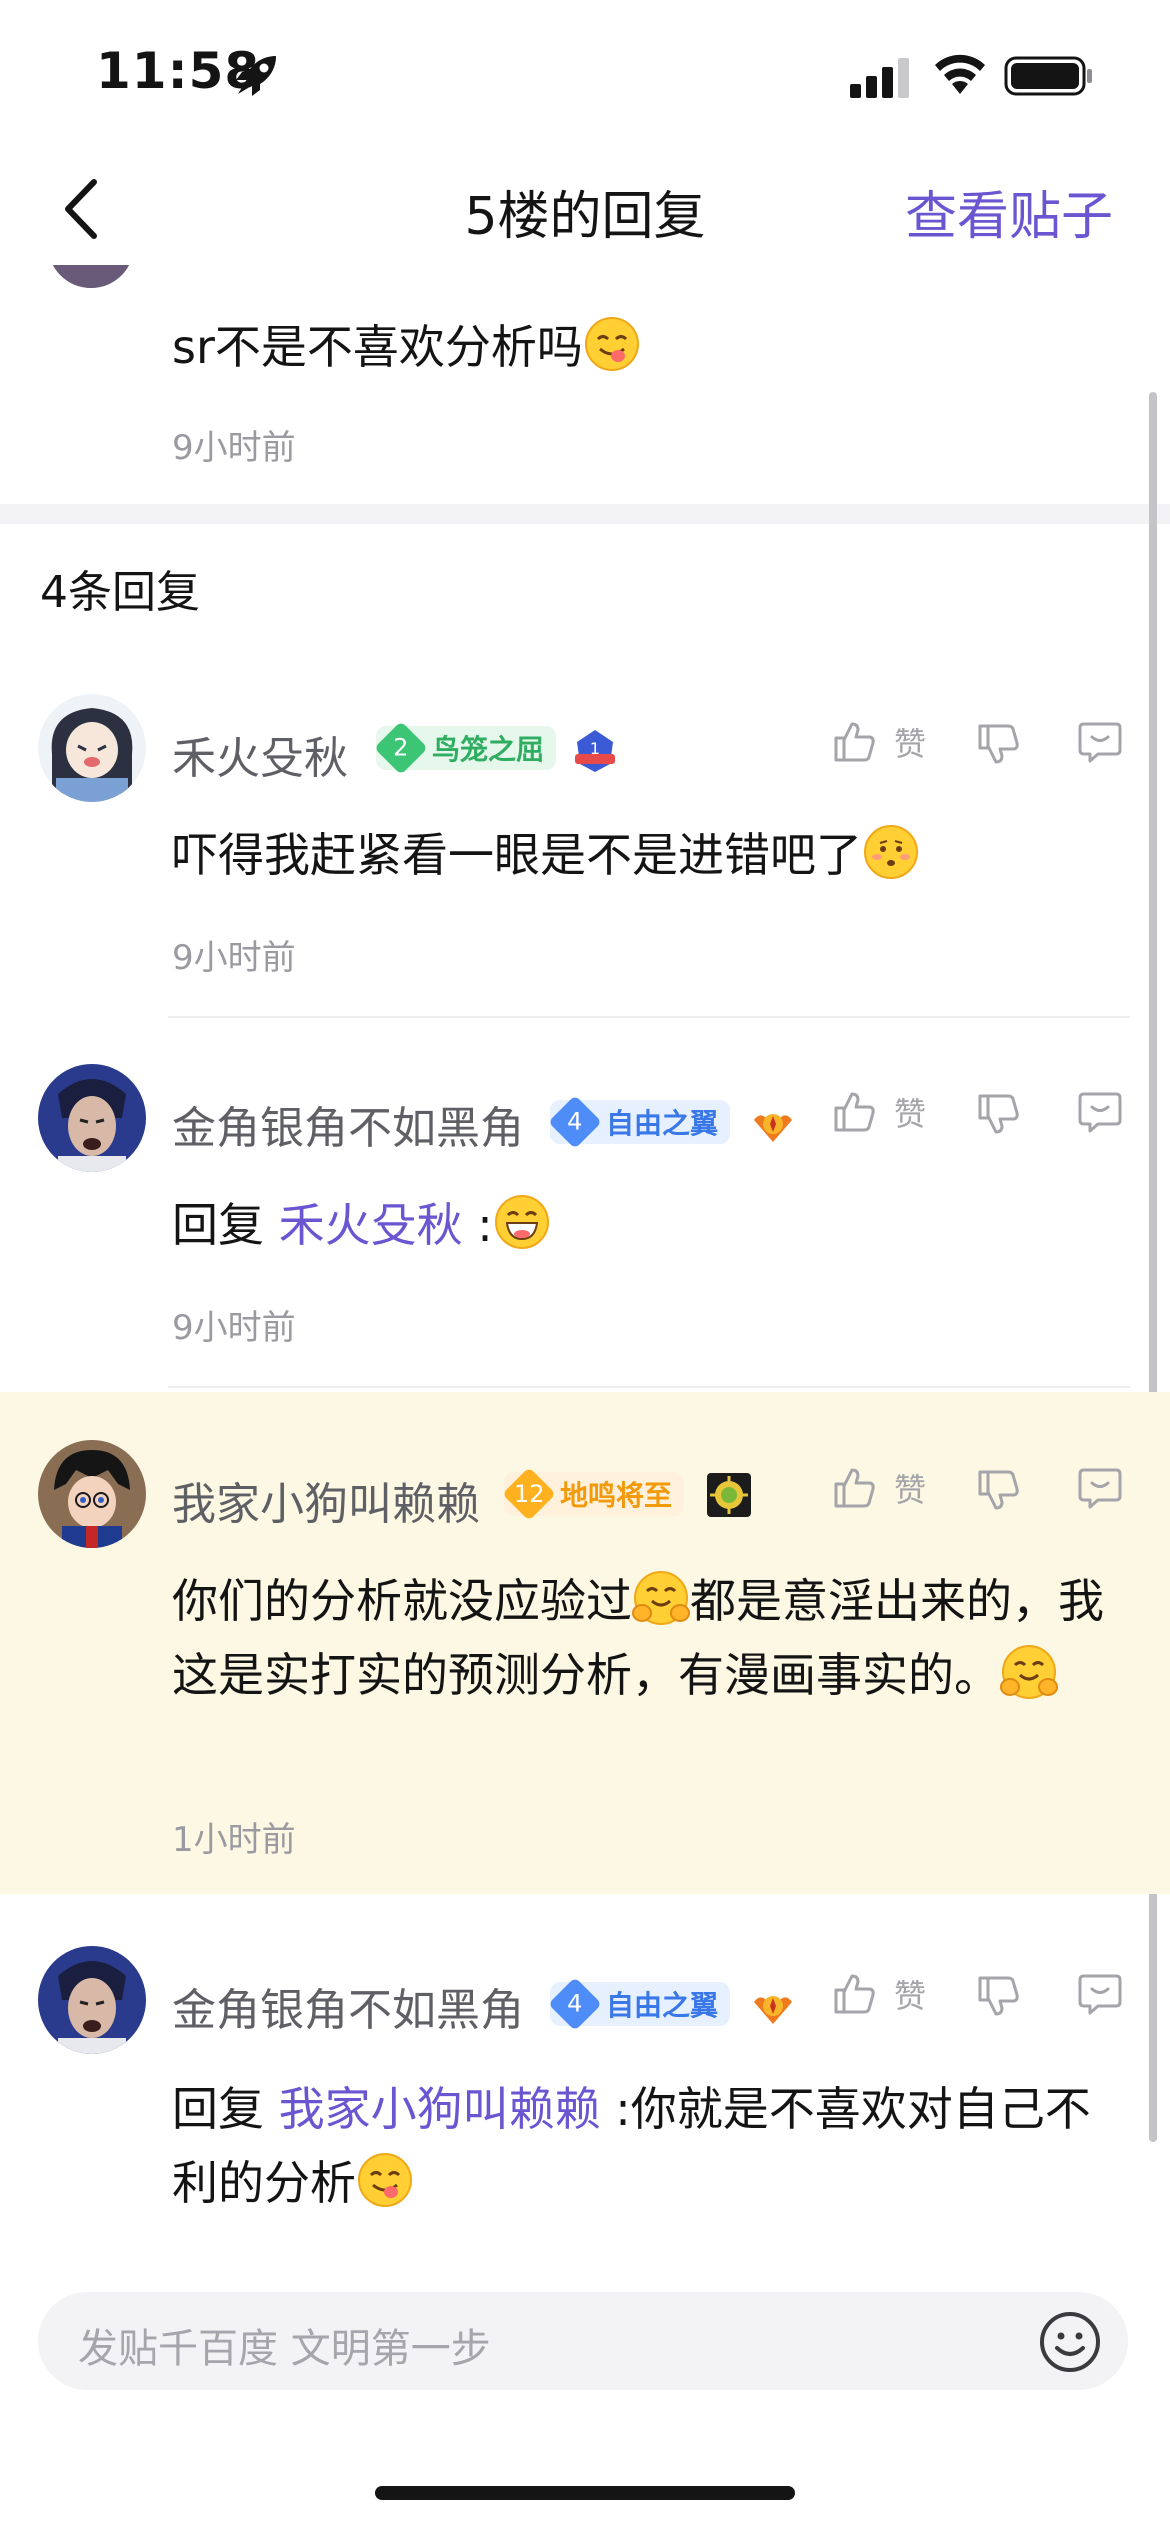 This screenshot has height=2532, width=1170. Describe the element at coordinates (401, 748) in the screenshot. I see `level-number: 2` at that location.